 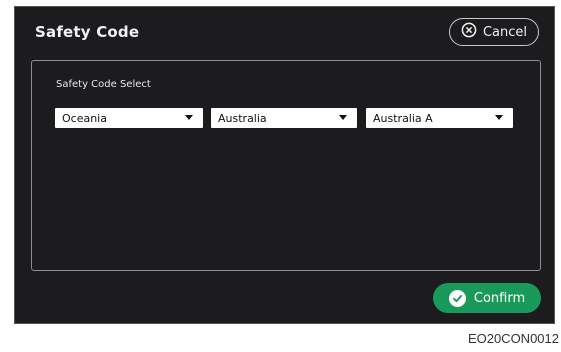 I want to click on check-circle-icon, so click(x=457, y=298).